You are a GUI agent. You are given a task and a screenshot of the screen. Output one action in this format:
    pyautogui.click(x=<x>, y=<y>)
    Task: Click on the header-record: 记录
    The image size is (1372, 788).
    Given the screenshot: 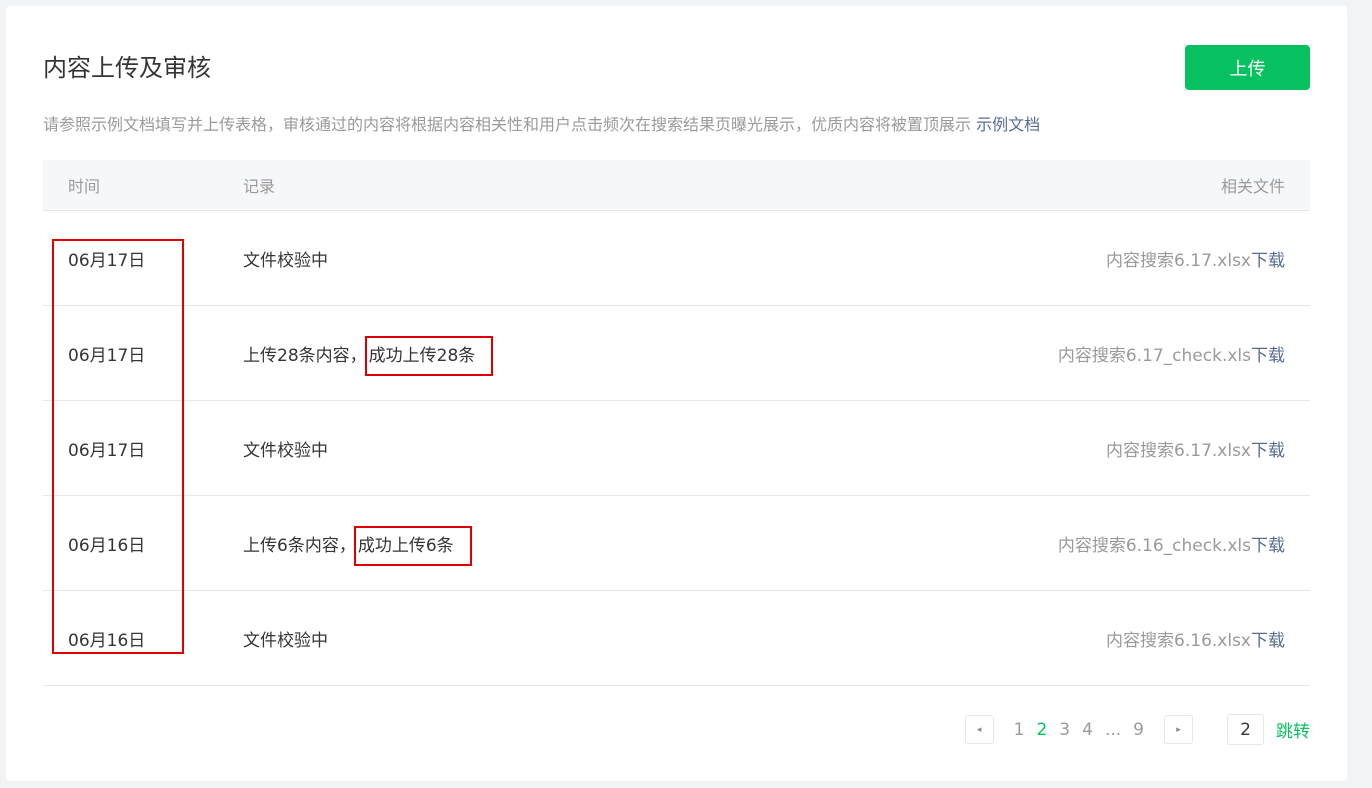 What is the action you would take?
    pyautogui.click(x=259, y=186)
    